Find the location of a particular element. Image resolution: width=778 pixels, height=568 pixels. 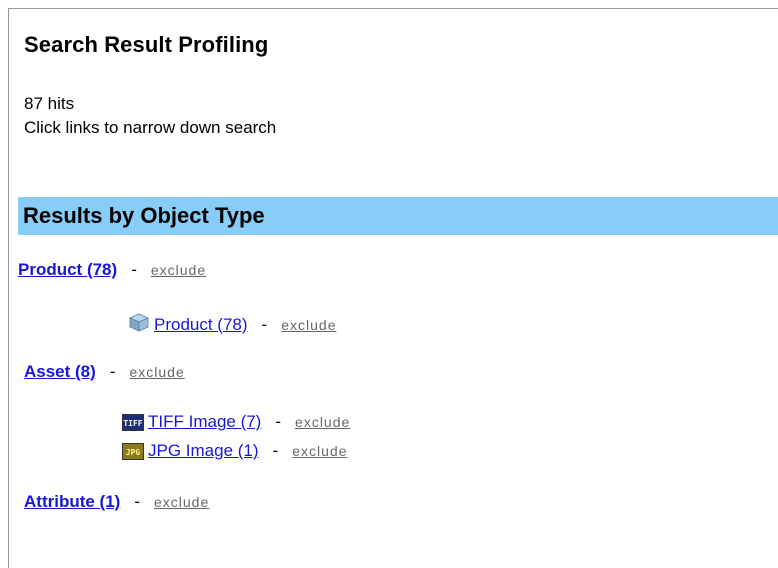

item-link-product: Product (78) is located at coordinates (201, 325).